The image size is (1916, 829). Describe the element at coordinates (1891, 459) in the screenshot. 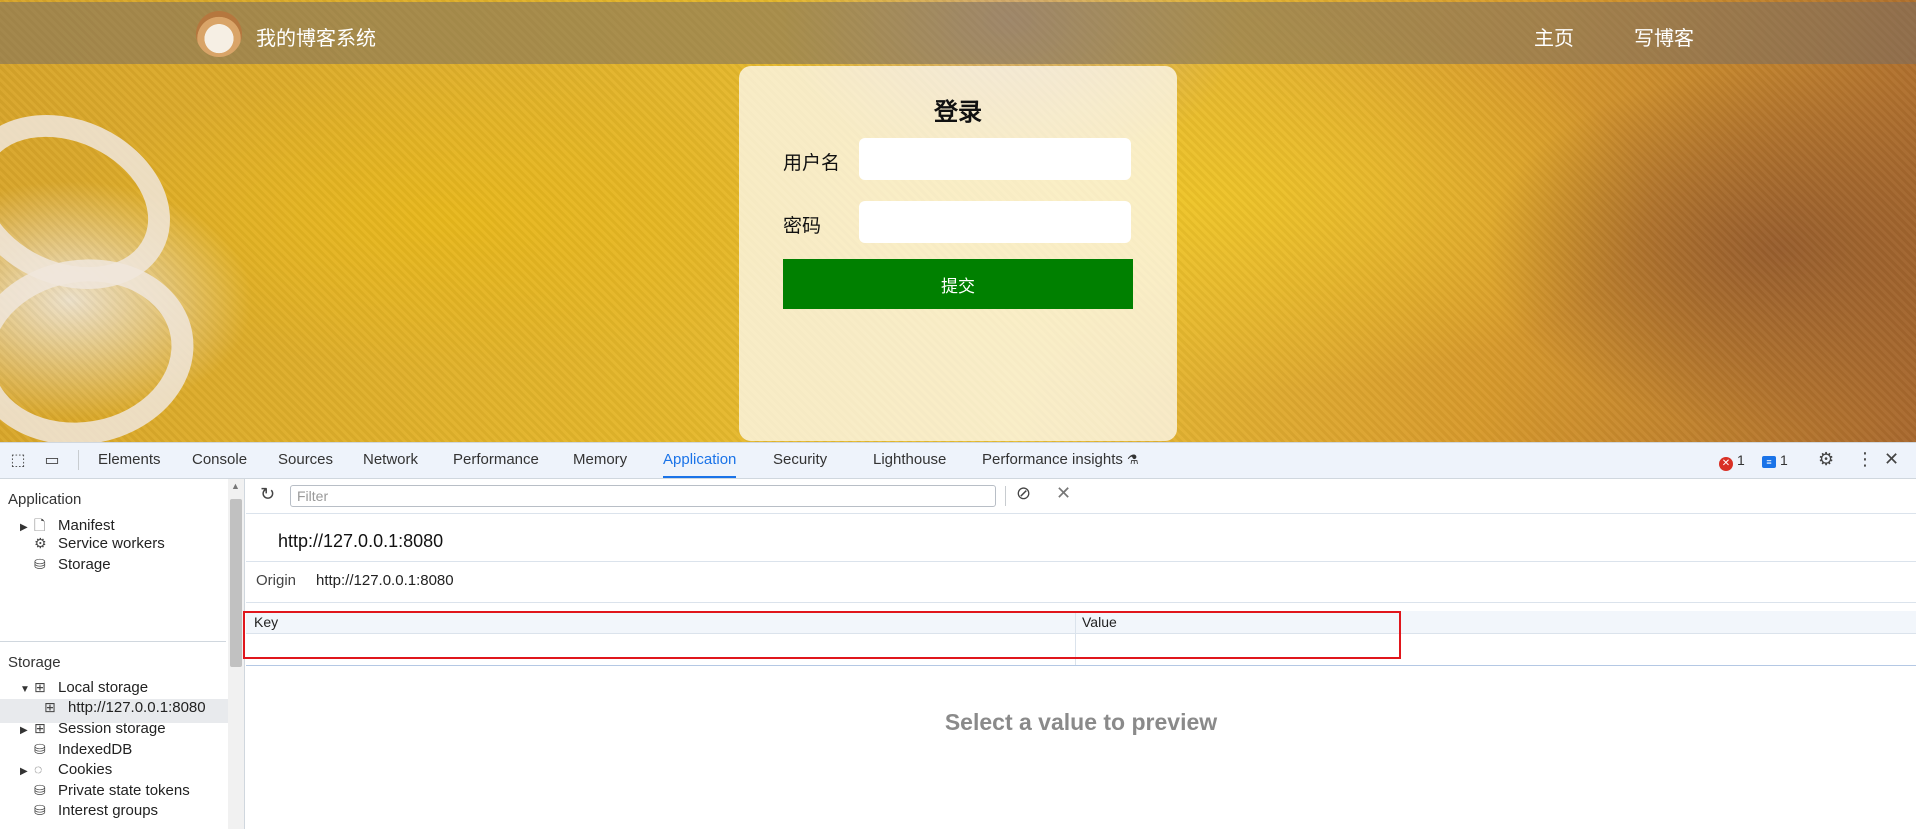

I see `close-devtools-icon: ✕` at that location.